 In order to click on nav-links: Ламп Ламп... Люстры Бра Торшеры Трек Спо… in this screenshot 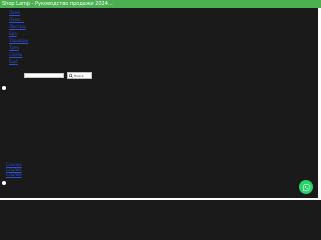, I will do `click(18, 38)`.